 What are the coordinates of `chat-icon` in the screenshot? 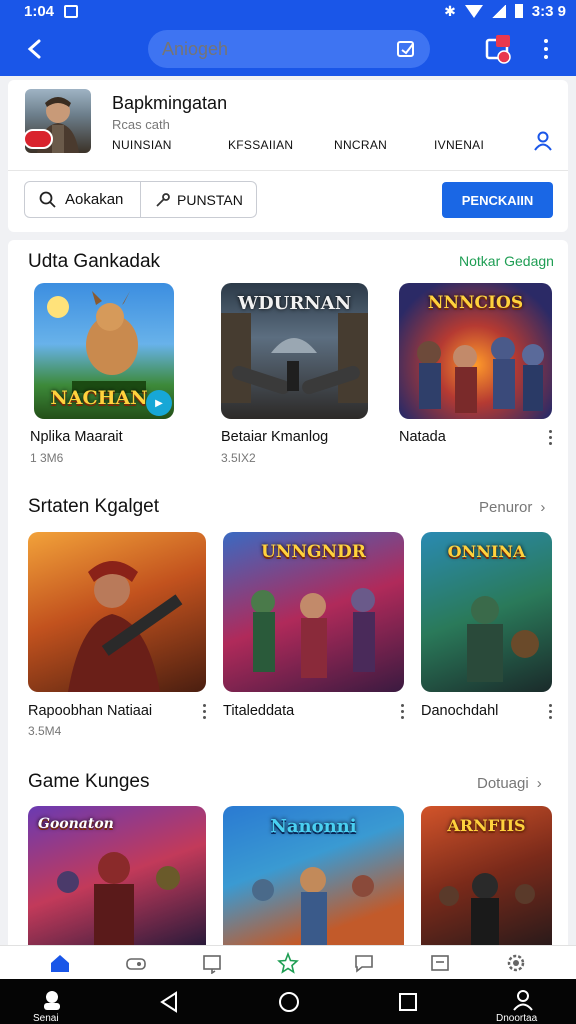 It's located at (364, 963).